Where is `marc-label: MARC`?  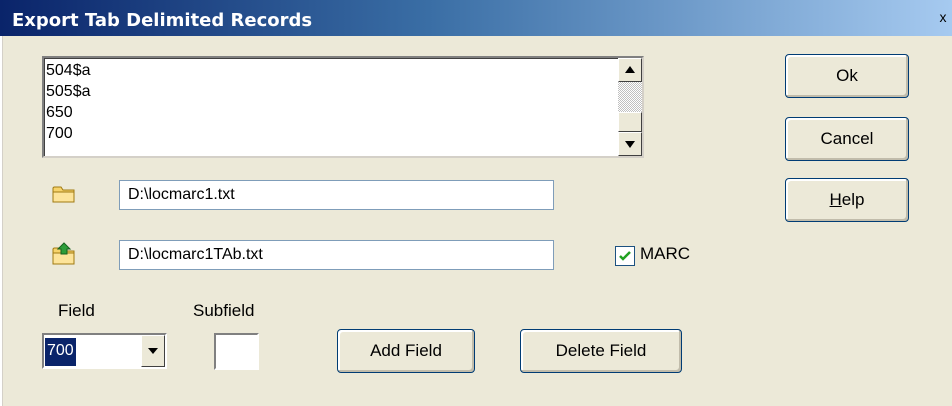 marc-label: MARC is located at coordinates (665, 254).